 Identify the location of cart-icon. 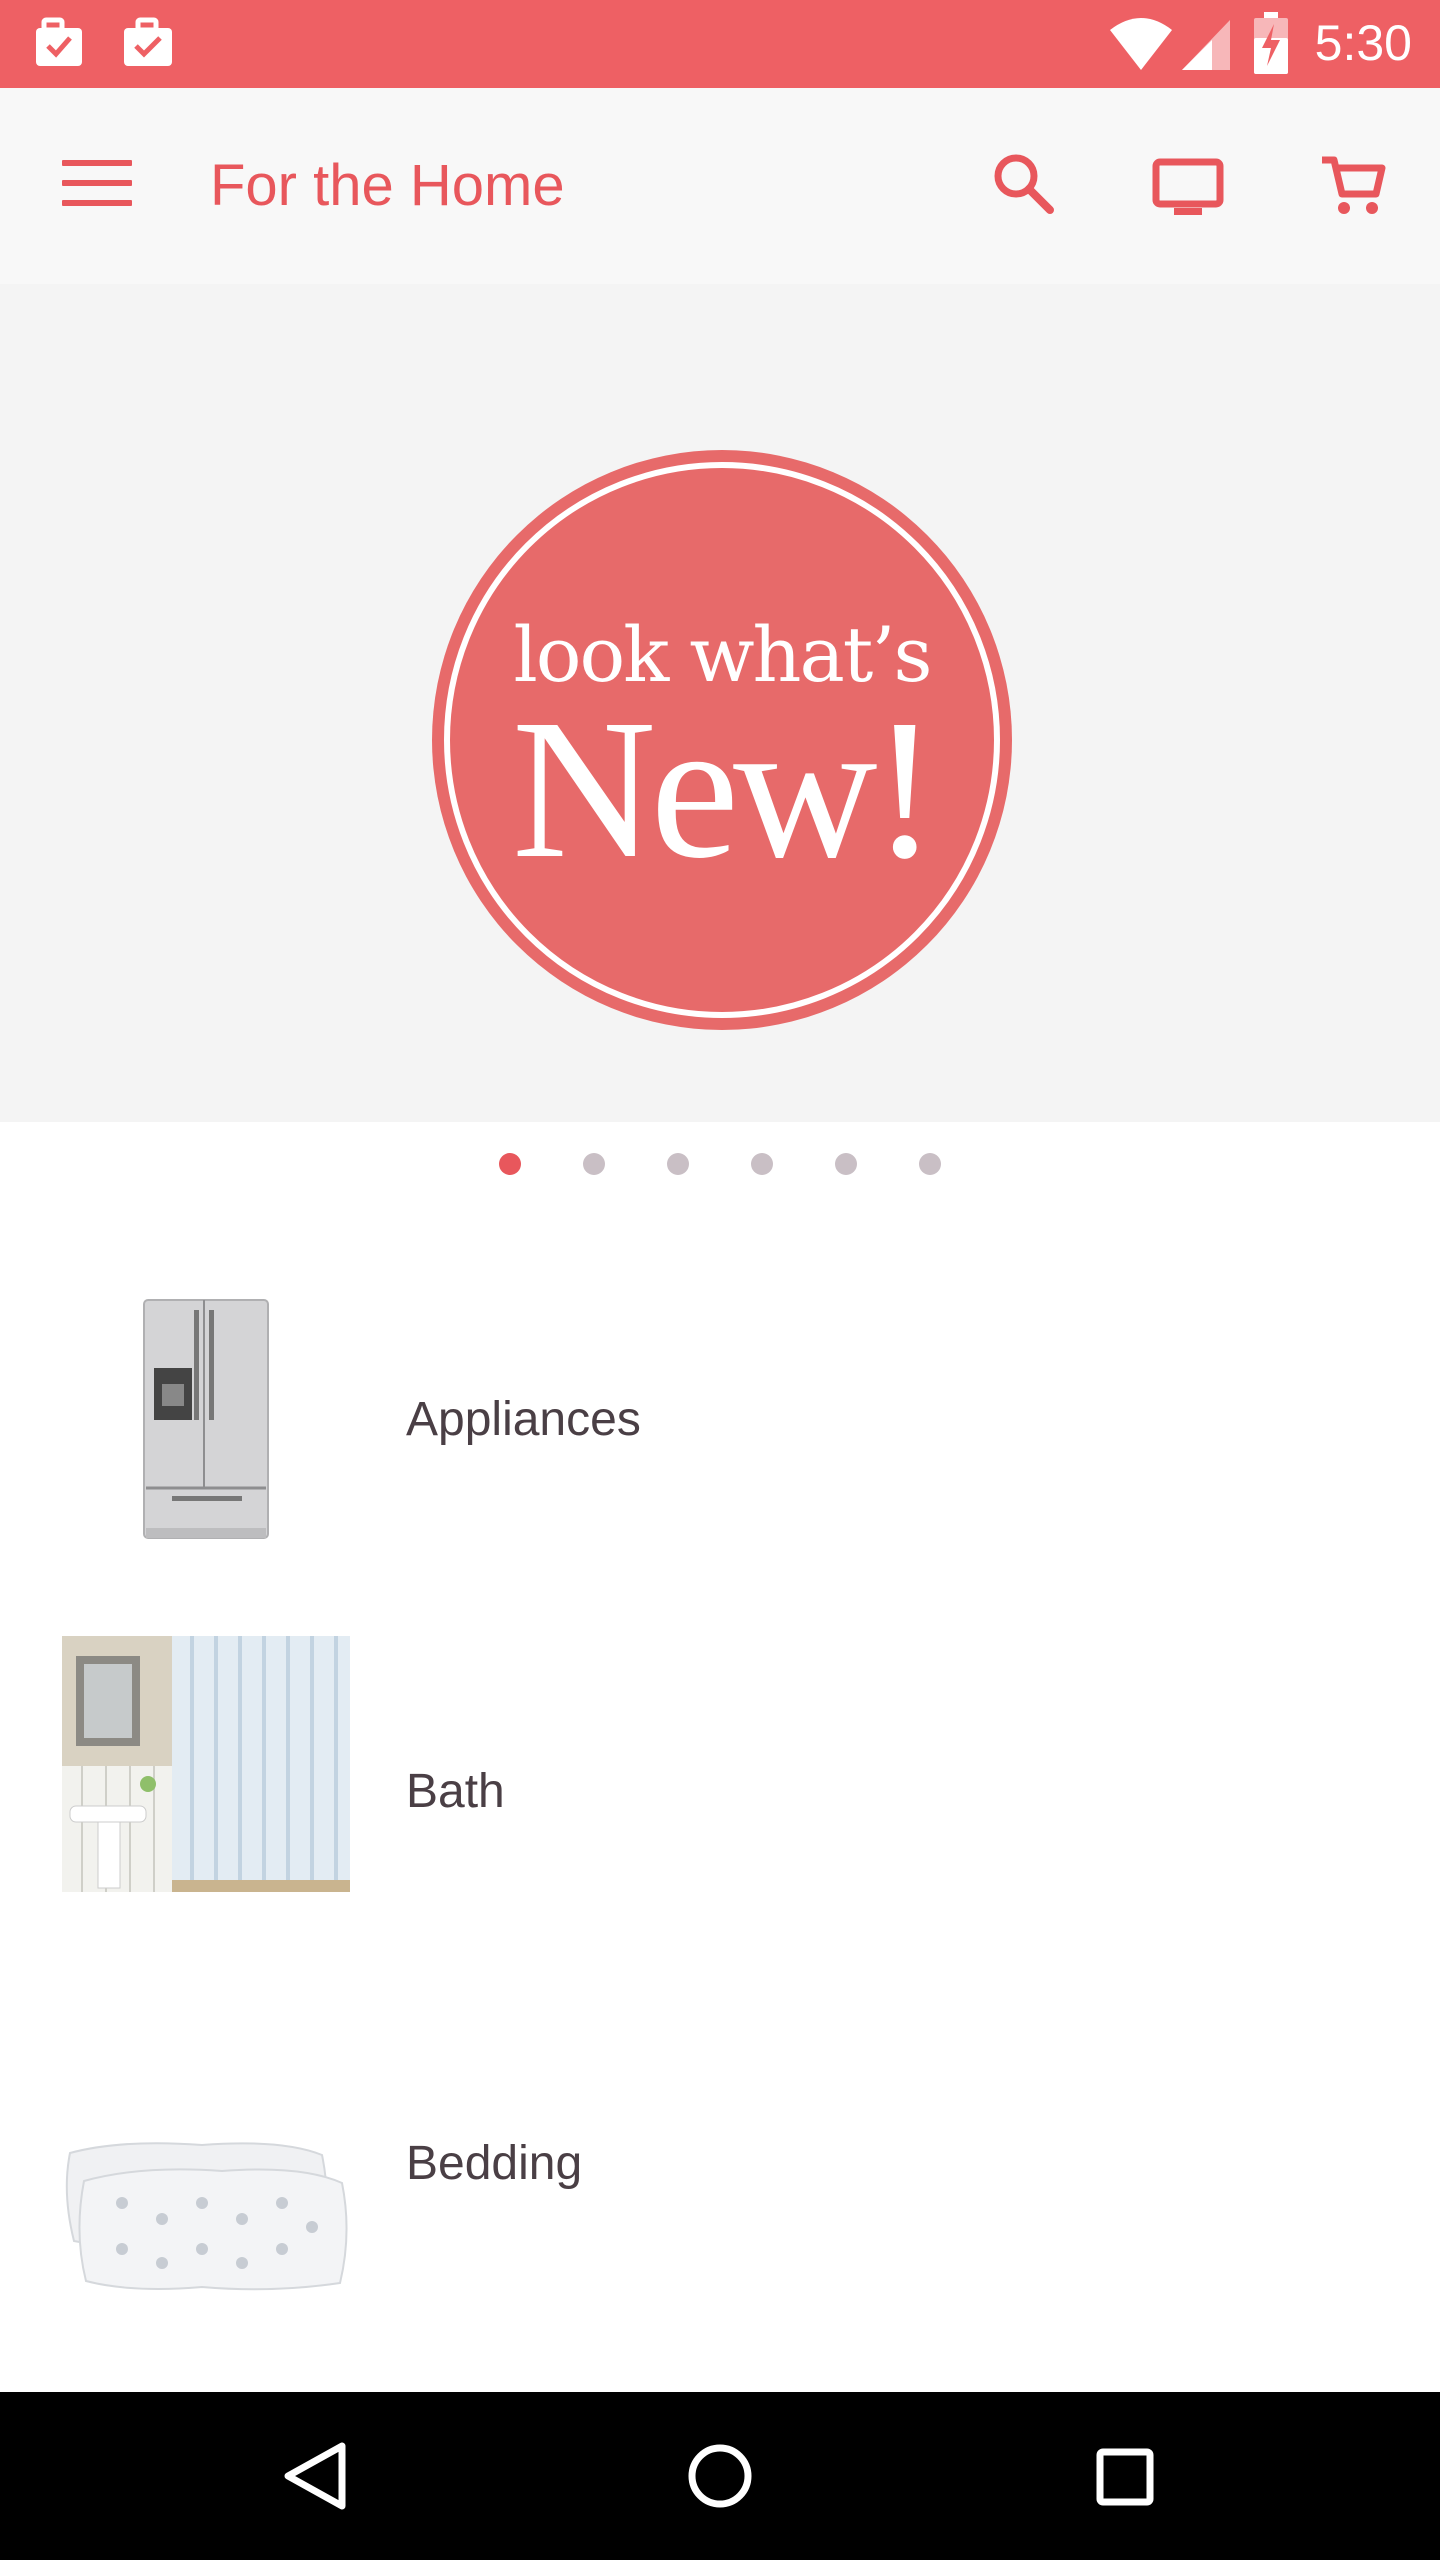
(1353, 186).